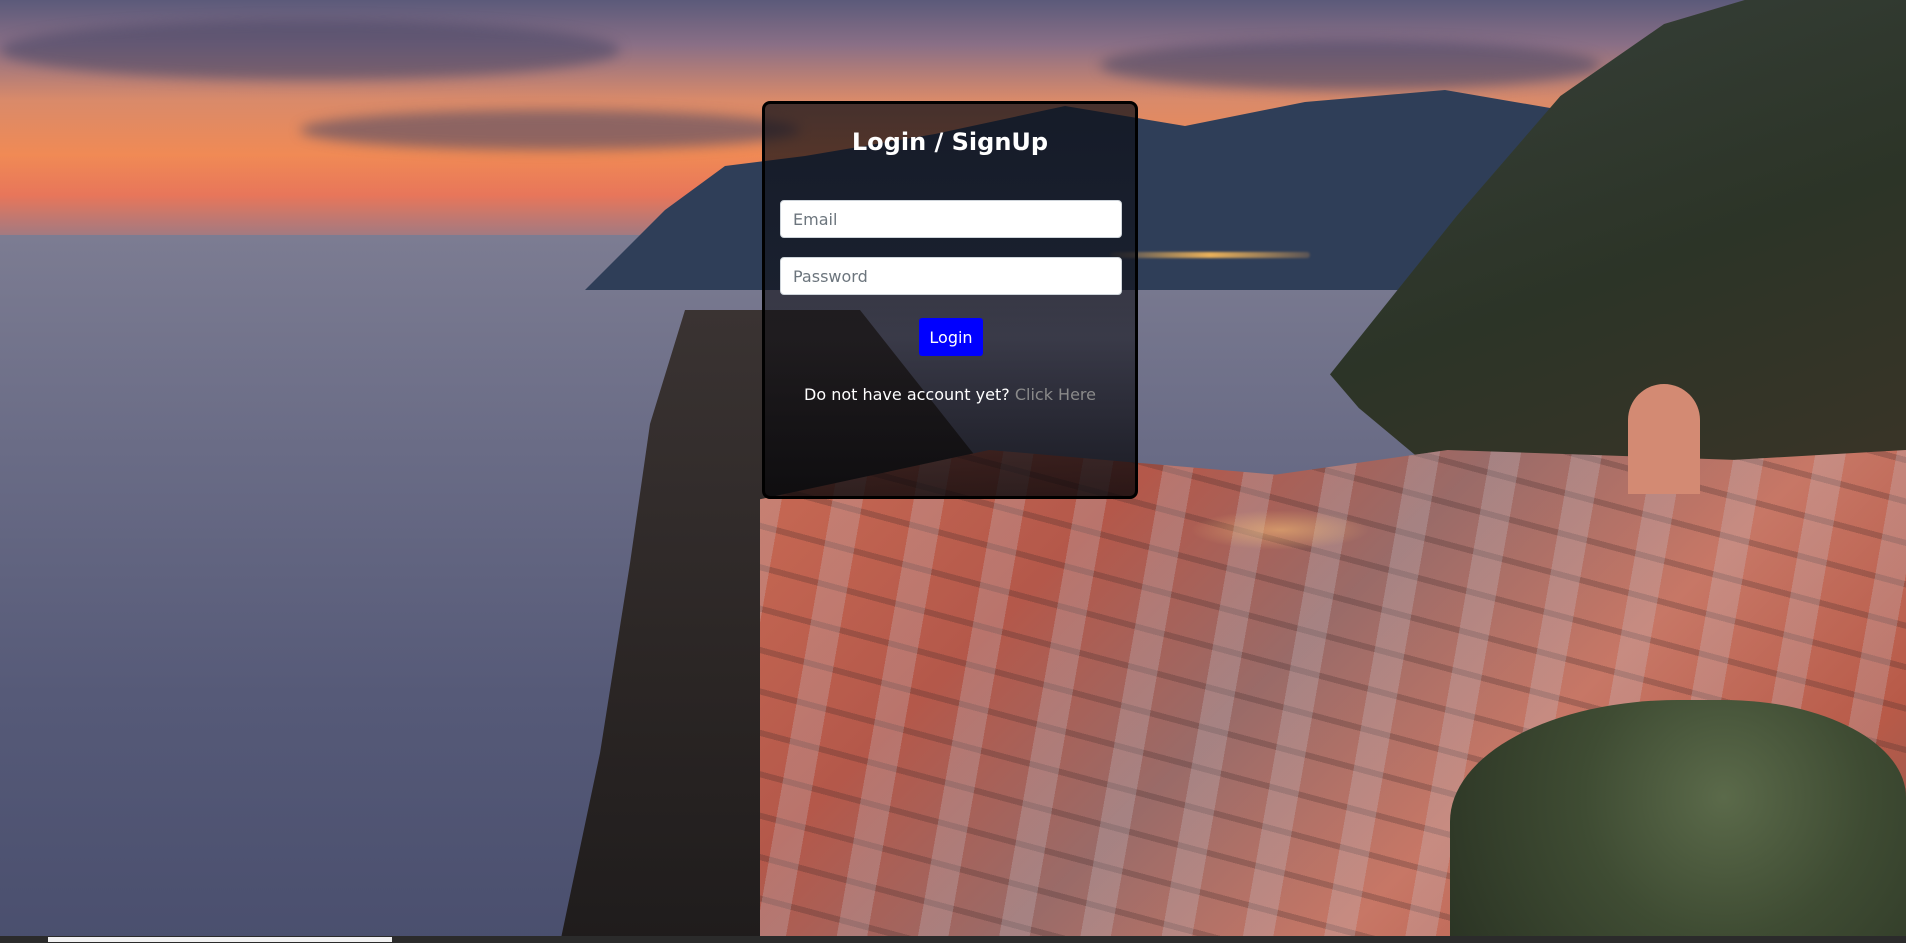  I want to click on login-button: Login, so click(951, 337).